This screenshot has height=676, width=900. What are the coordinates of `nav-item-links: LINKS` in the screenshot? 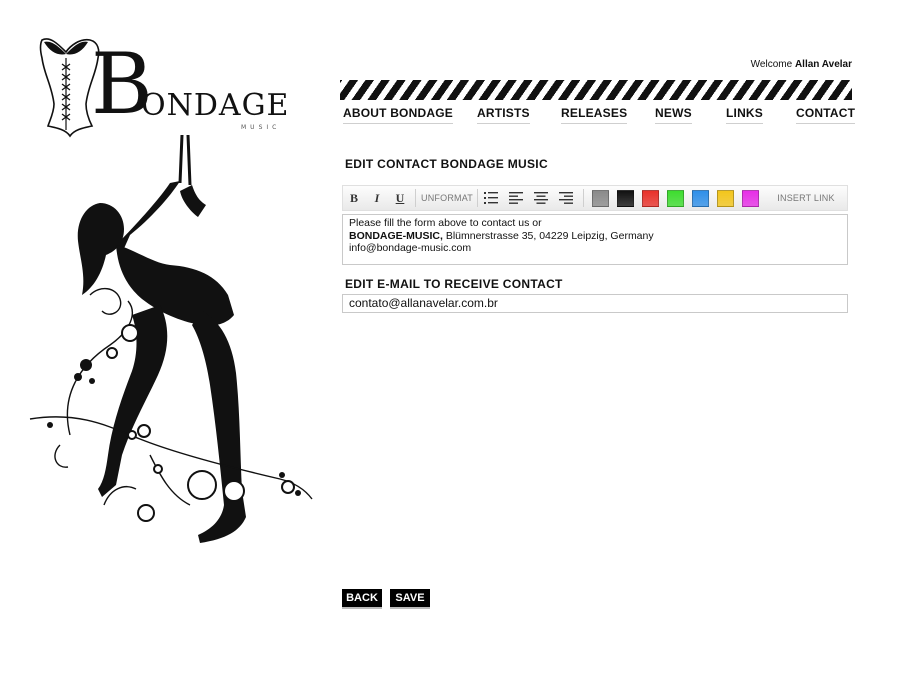 It's located at (744, 115).